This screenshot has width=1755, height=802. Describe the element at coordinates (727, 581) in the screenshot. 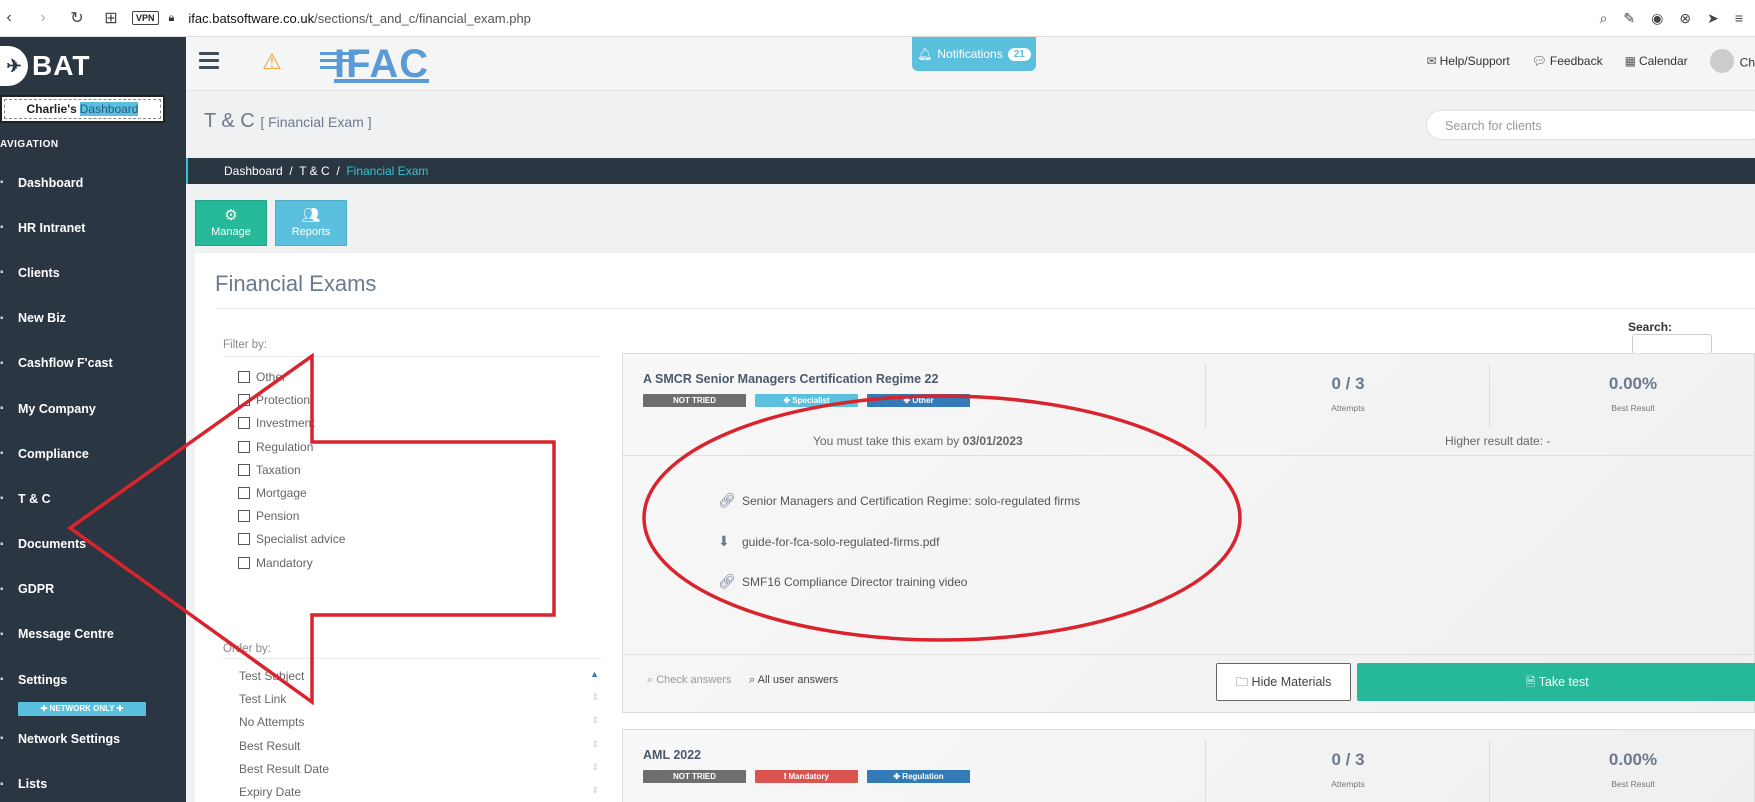

I see `link-icon: 🔗︎` at that location.